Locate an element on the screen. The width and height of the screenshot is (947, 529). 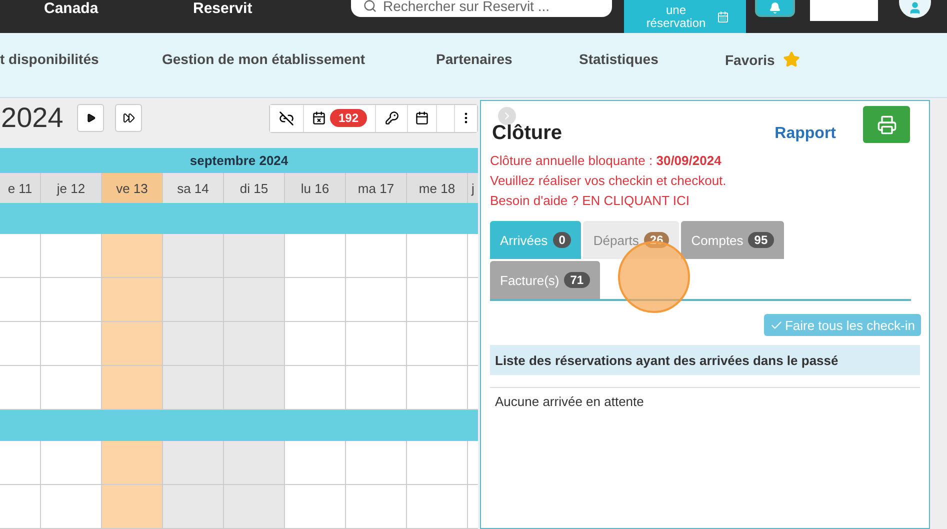
day-header: ma 17 is located at coordinates (376, 188).